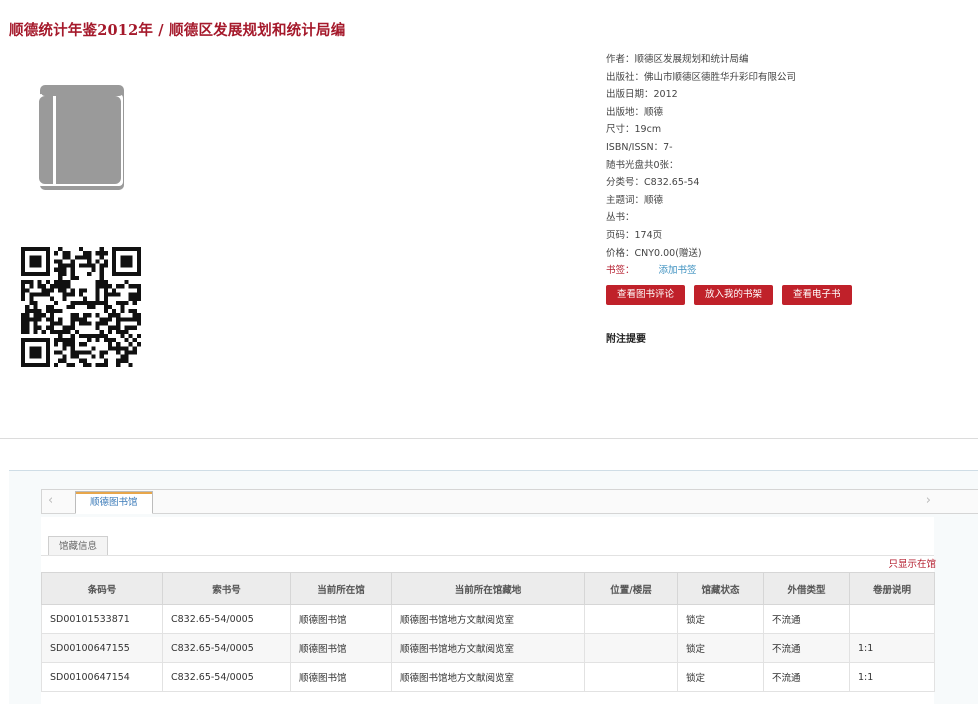 Image resolution: width=978 pixels, height=704 pixels. Describe the element at coordinates (114, 502) in the screenshot. I see `tab-shunde-library: 顺德图书馆` at that location.